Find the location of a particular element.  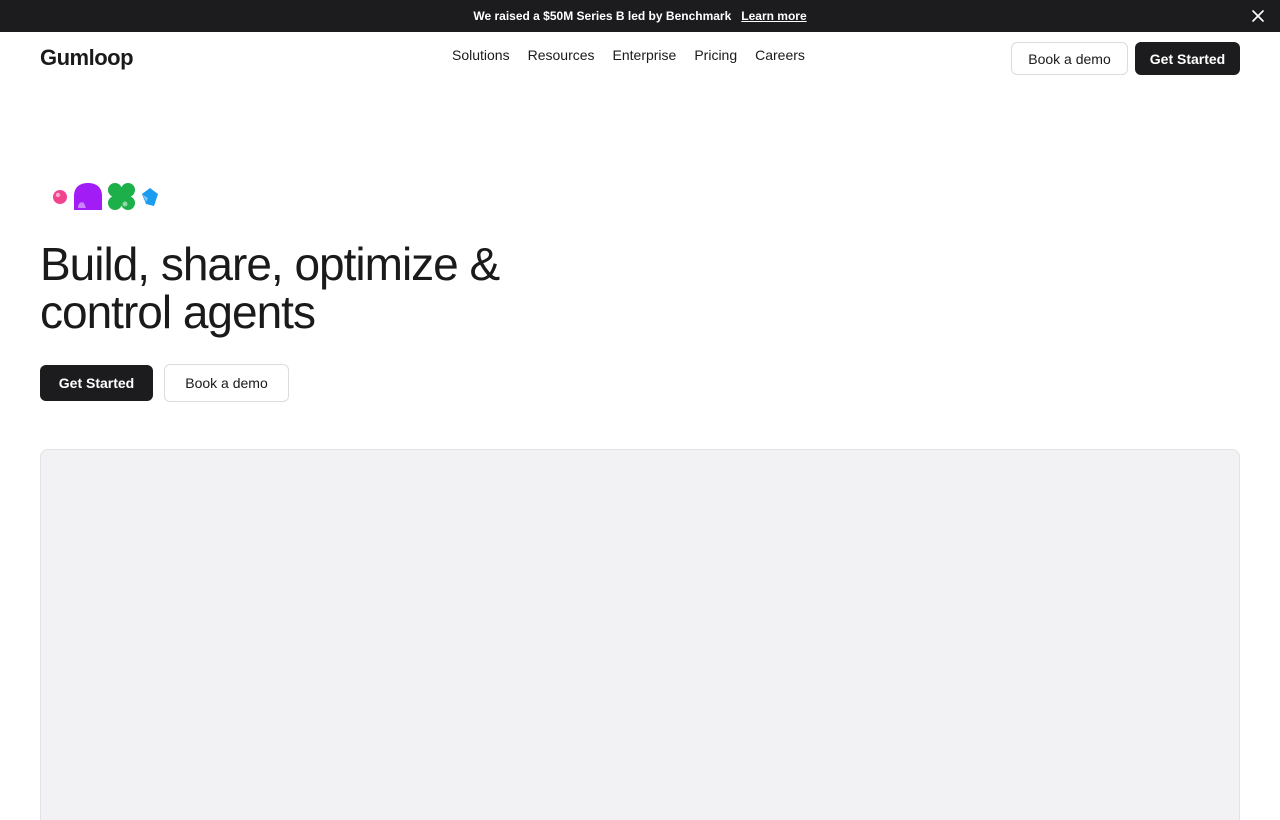

nav-careers: Careers is located at coordinates (780, 55).